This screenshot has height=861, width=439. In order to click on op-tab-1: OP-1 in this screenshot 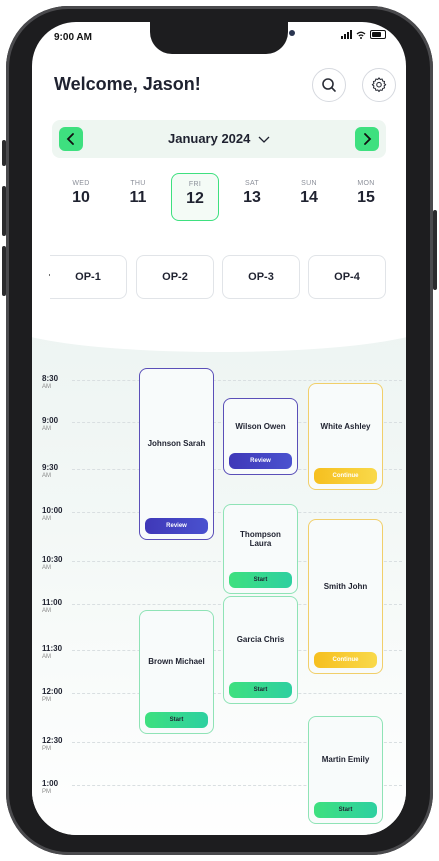, I will do `click(88, 277)`.